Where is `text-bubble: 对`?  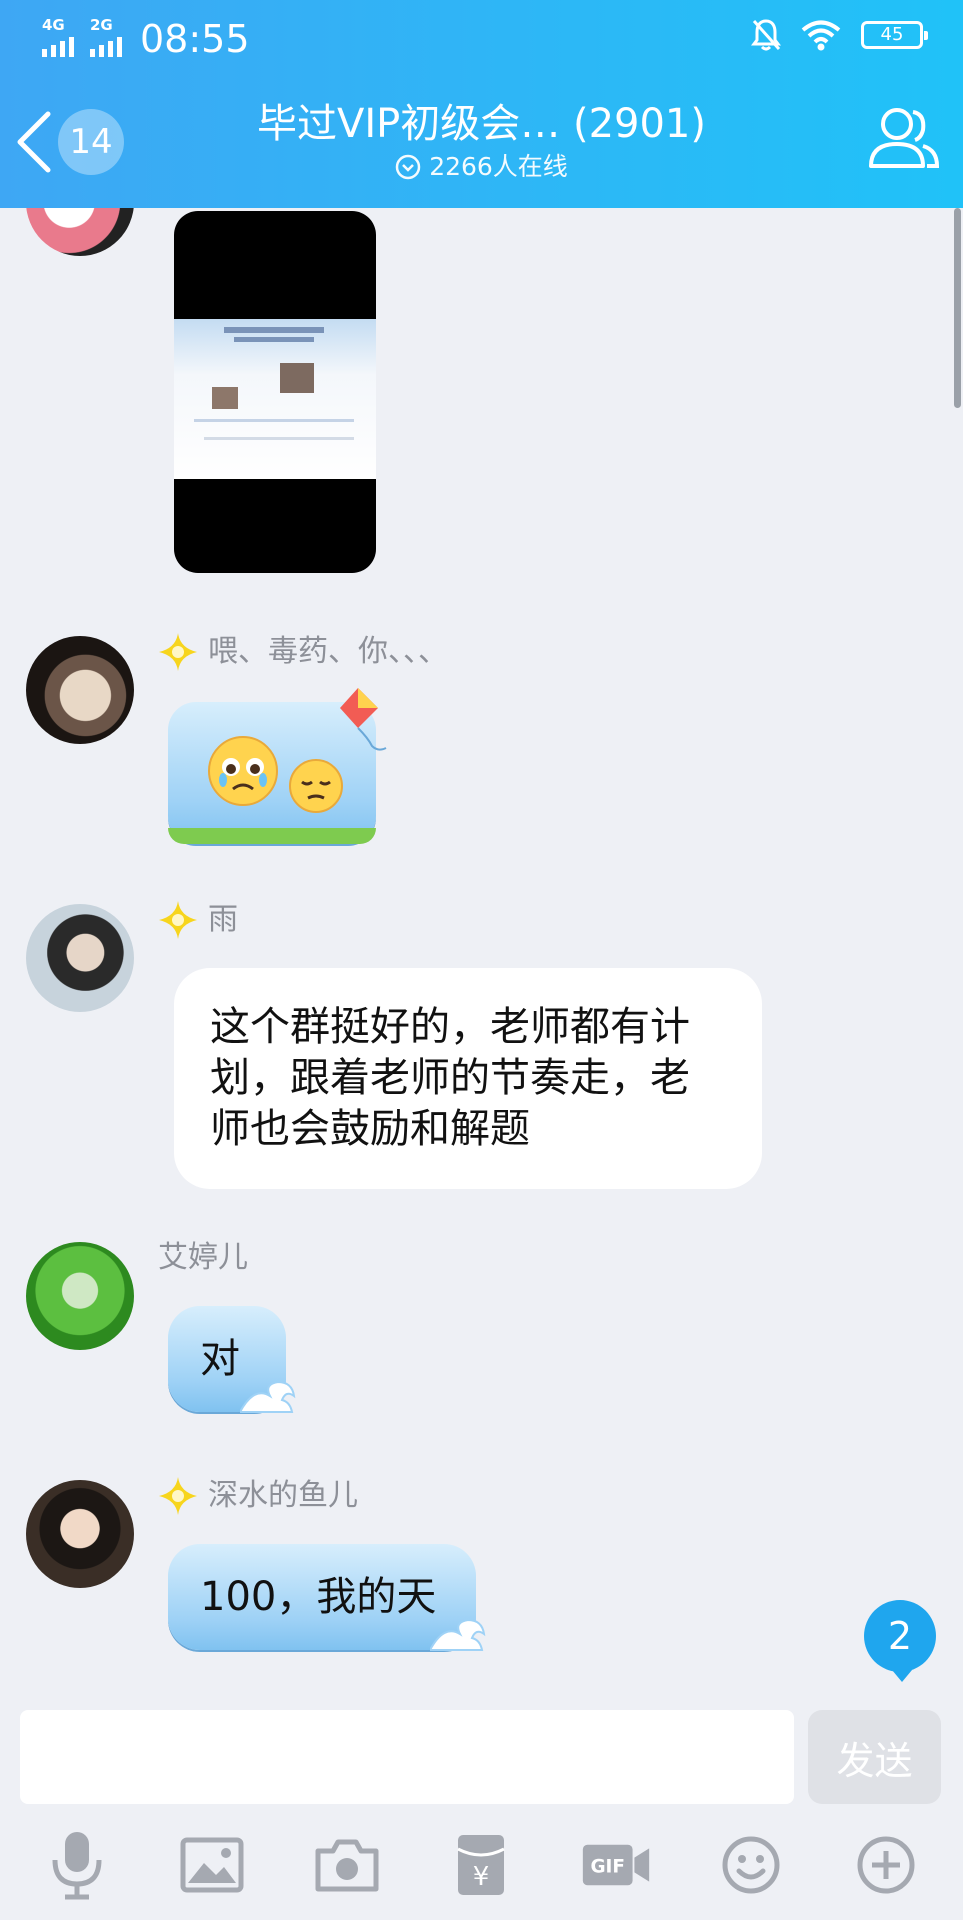 text-bubble: 对 is located at coordinates (232, 1359).